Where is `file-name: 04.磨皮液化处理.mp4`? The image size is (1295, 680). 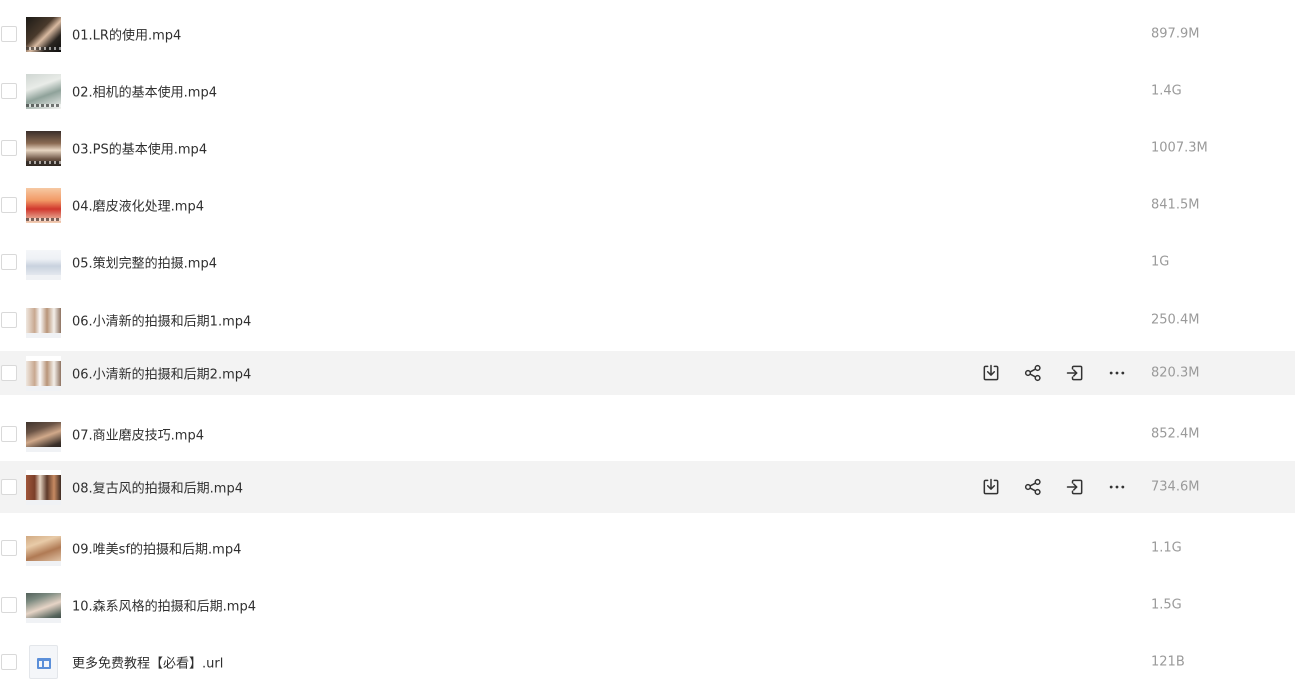
file-name: 04.磨皮液化处理.mp4 is located at coordinates (138, 205).